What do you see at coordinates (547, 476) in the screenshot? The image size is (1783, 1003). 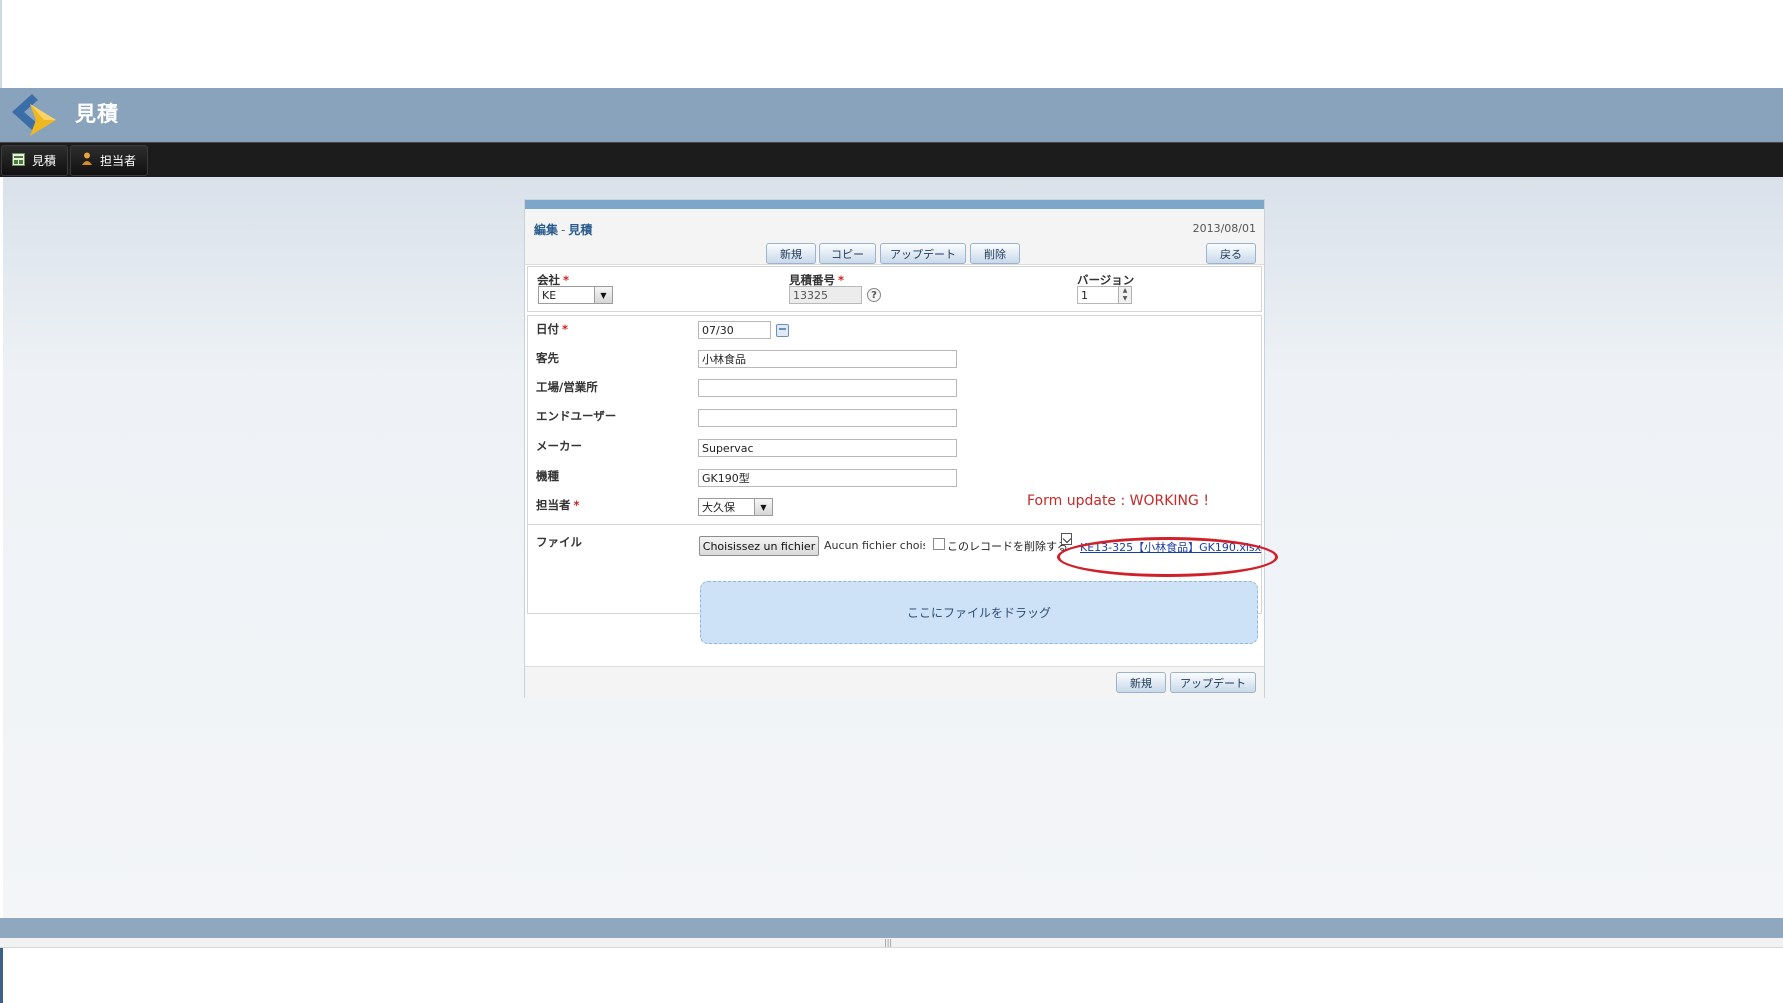 I see `model-label: 機種` at bounding box center [547, 476].